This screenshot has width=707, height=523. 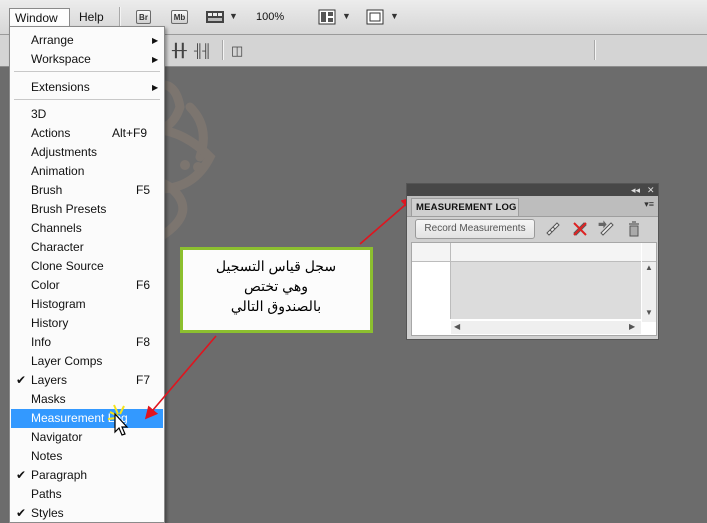 What do you see at coordinates (87, 171) in the screenshot?
I see `menu-item-animation: Animation` at bounding box center [87, 171].